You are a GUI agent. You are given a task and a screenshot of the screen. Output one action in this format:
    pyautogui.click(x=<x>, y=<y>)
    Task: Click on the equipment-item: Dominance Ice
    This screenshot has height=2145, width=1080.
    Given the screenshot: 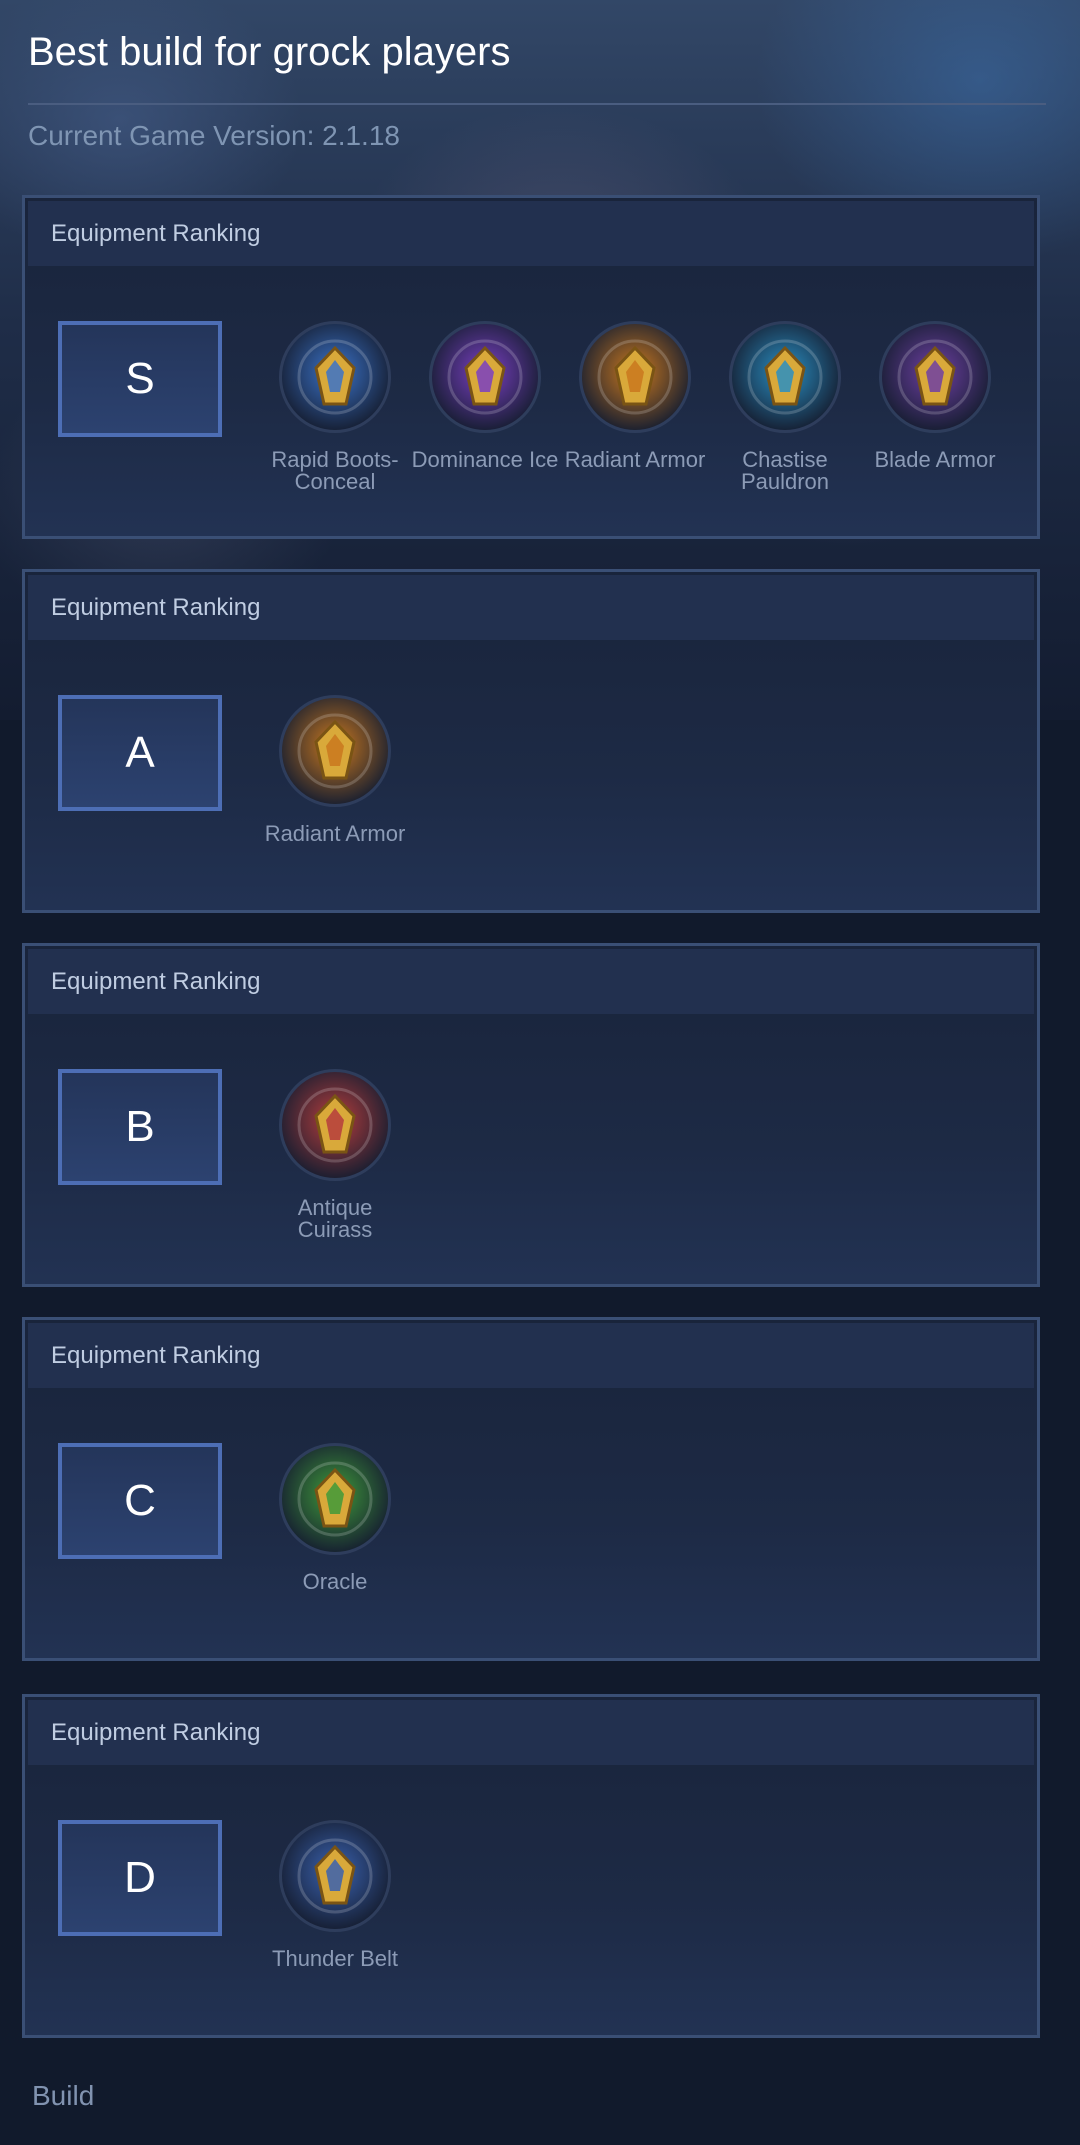 What is the action you would take?
    pyautogui.click(x=485, y=421)
    